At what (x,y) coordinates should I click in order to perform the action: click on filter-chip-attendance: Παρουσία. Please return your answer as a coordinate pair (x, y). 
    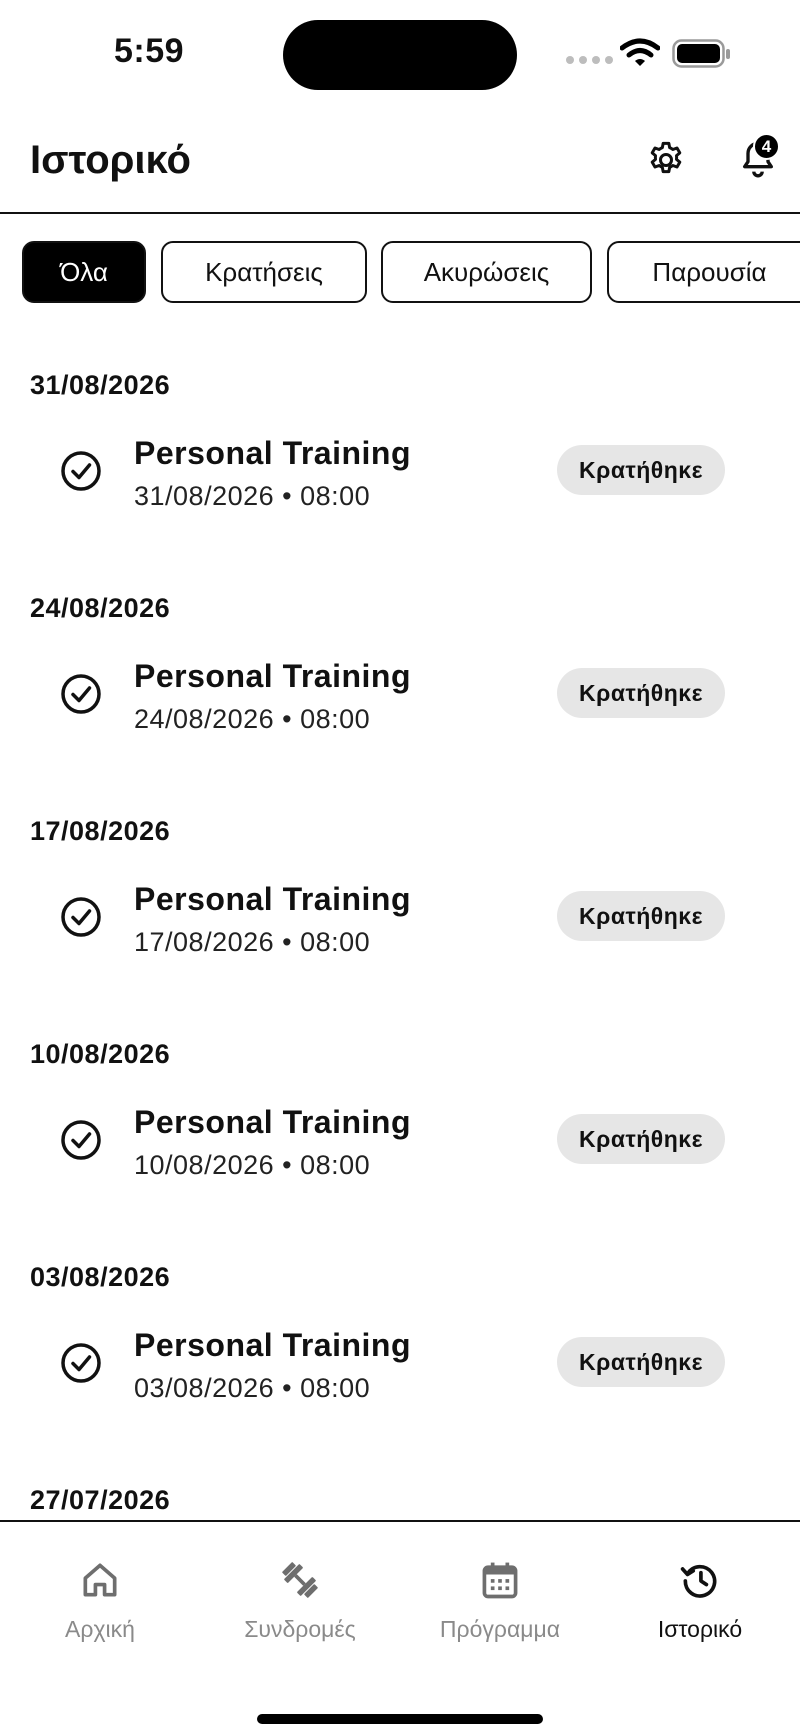
    Looking at the image, I should click on (703, 272).